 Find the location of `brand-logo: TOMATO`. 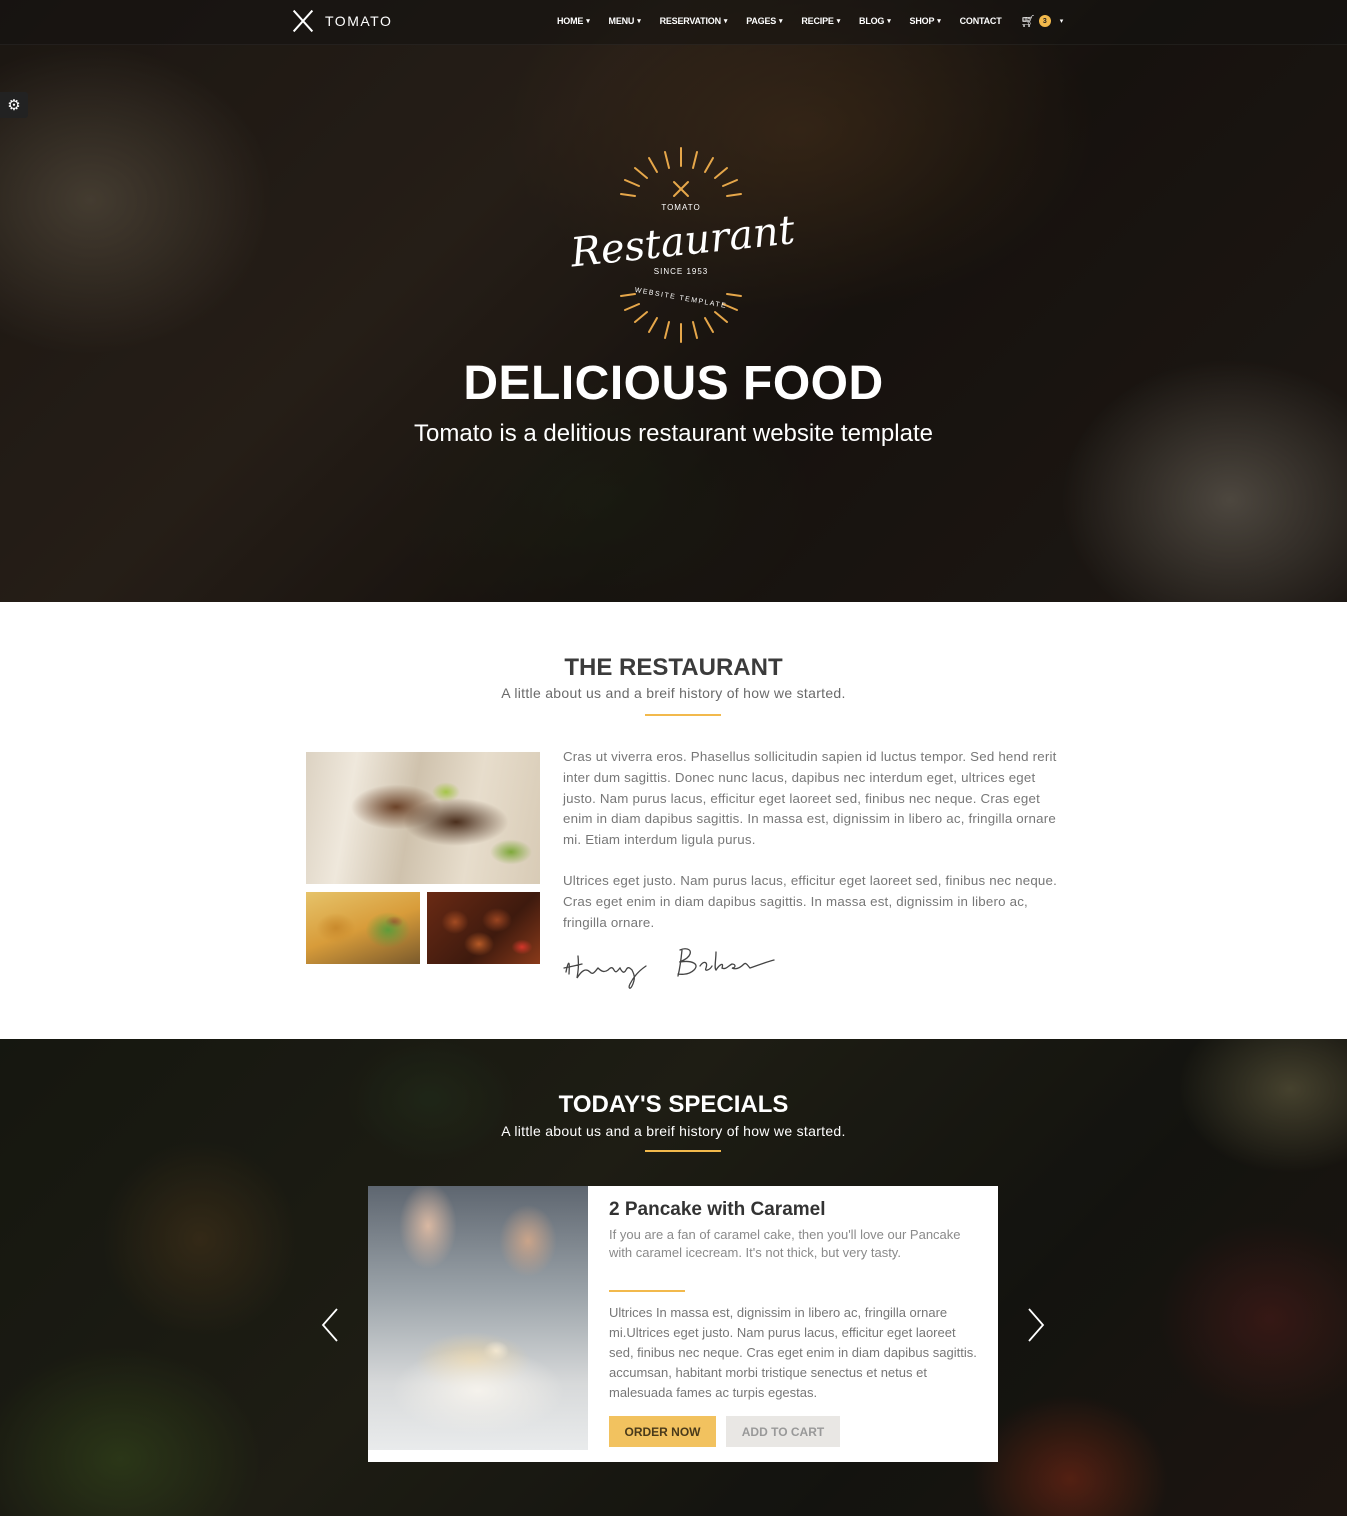

brand-logo: TOMATO is located at coordinates (341, 21).